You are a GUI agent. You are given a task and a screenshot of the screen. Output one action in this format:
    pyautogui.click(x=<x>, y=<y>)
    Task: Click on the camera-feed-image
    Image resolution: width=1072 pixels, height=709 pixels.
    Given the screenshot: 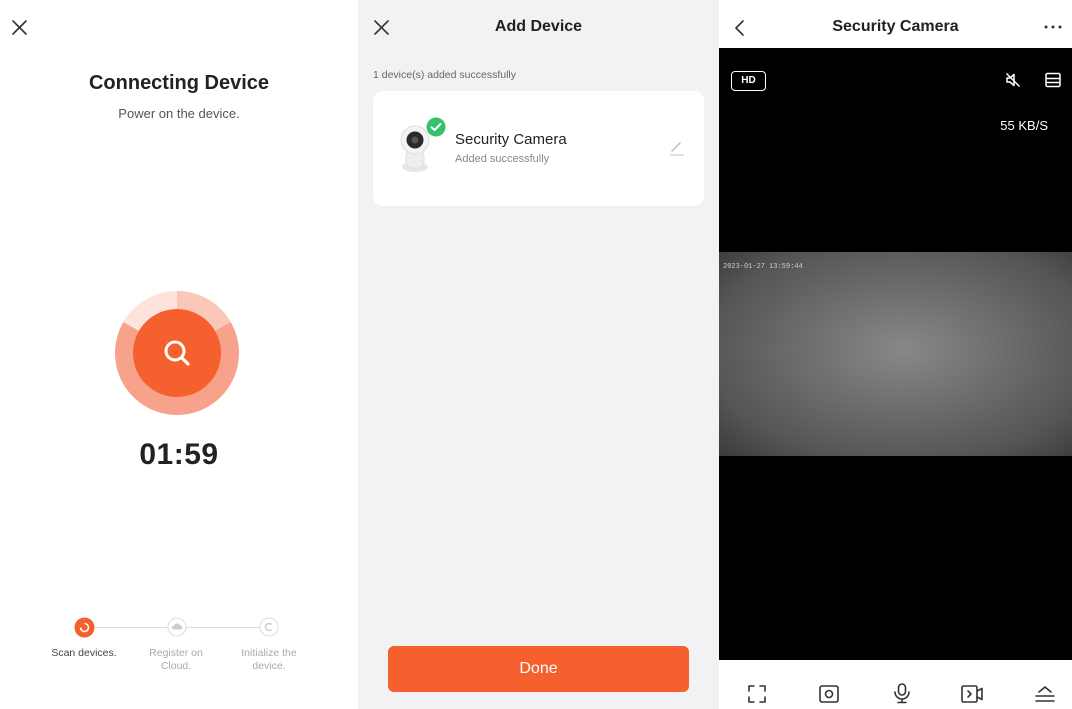 What is the action you would take?
    pyautogui.click(x=895, y=354)
    